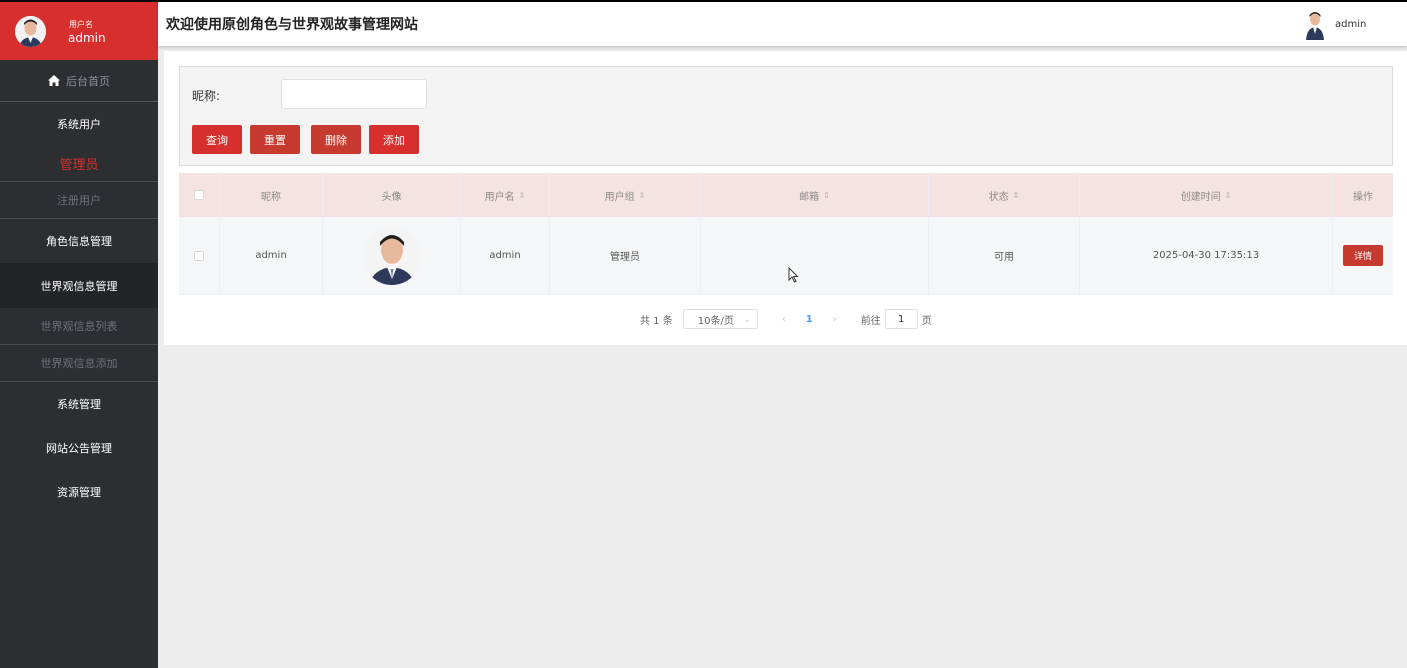 The image size is (1407, 668). Describe the element at coordinates (206, 96) in the screenshot. I see `nickname-label: 昵称:` at that location.